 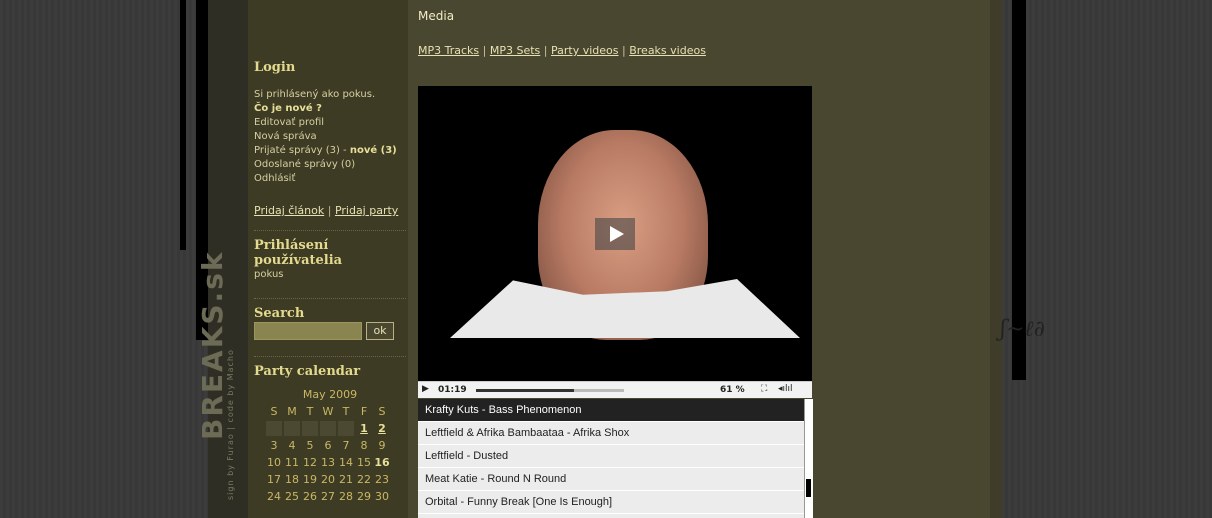 I want to click on calendar-day: 14, so click(x=346, y=462).